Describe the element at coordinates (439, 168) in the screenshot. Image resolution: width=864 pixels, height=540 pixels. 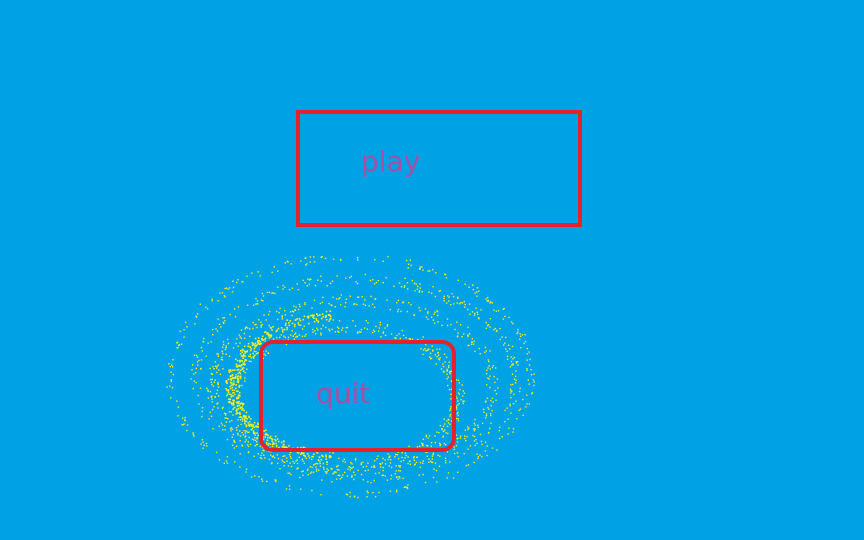
I see `play-button: play` at that location.